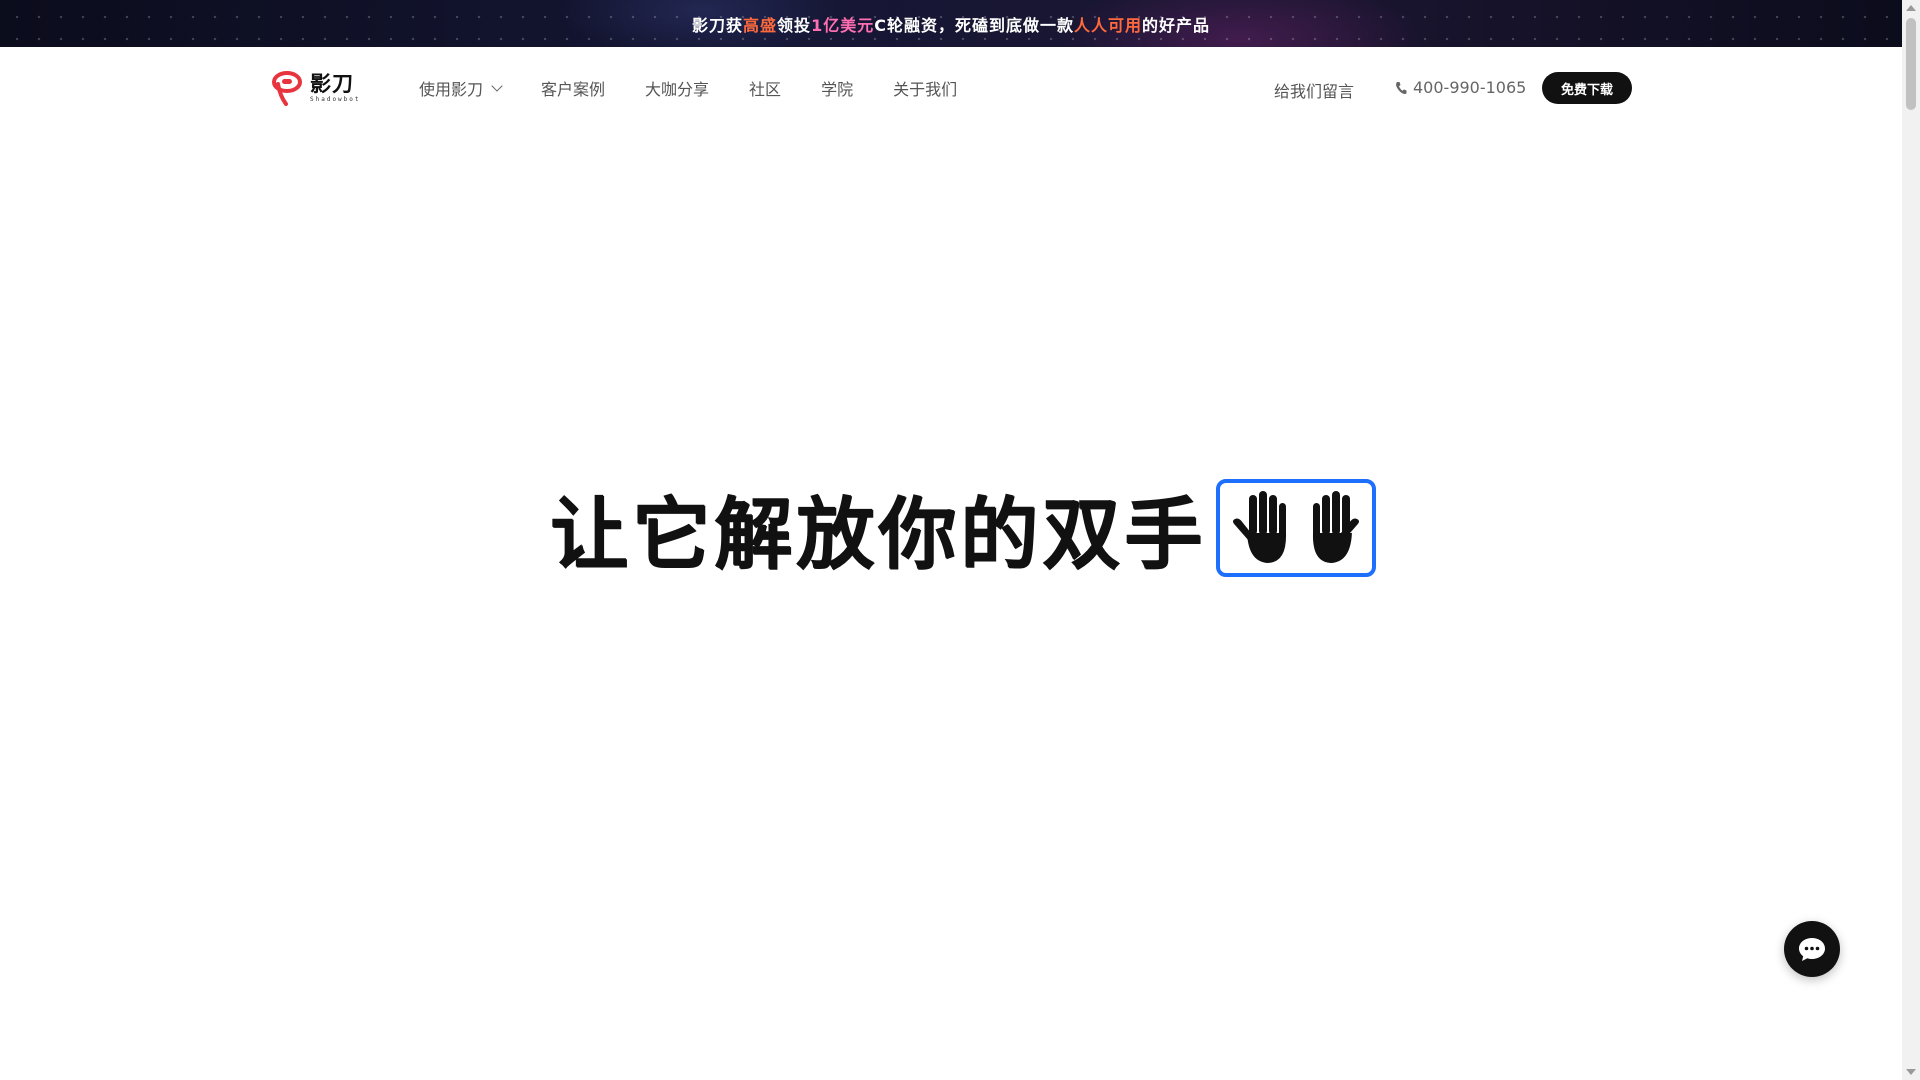 This screenshot has width=1920, height=1080. Describe the element at coordinates (461, 88) in the screenshot. I see `nav-item-use-shadowbot: 使用影刀` at that location.